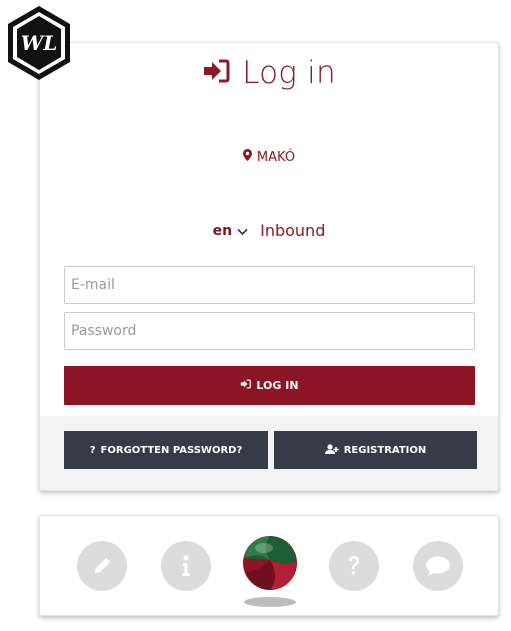  What do you see at coordinates (289, 73) in the screenshot?
I see `page-title: Log in` at bounding box center [289, 73].